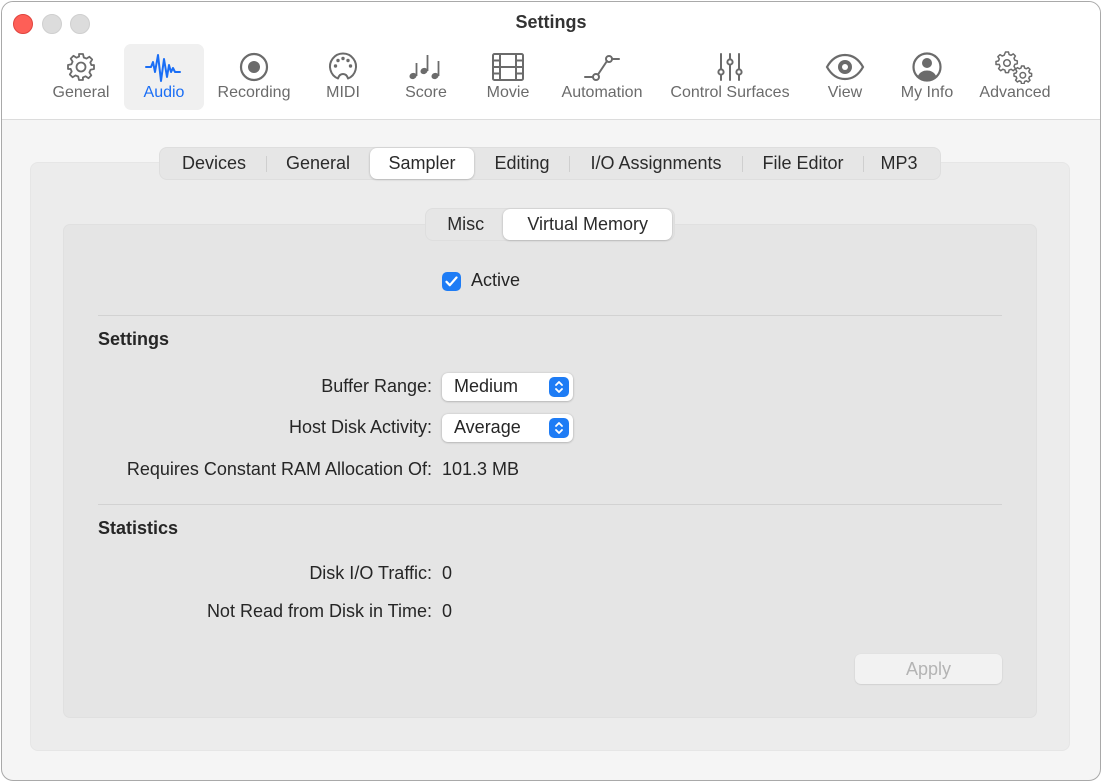  What do you see at coordinates (602, 67) in the screenshot?
I see `automation-curve-icon` at bounding box center [602, 67].